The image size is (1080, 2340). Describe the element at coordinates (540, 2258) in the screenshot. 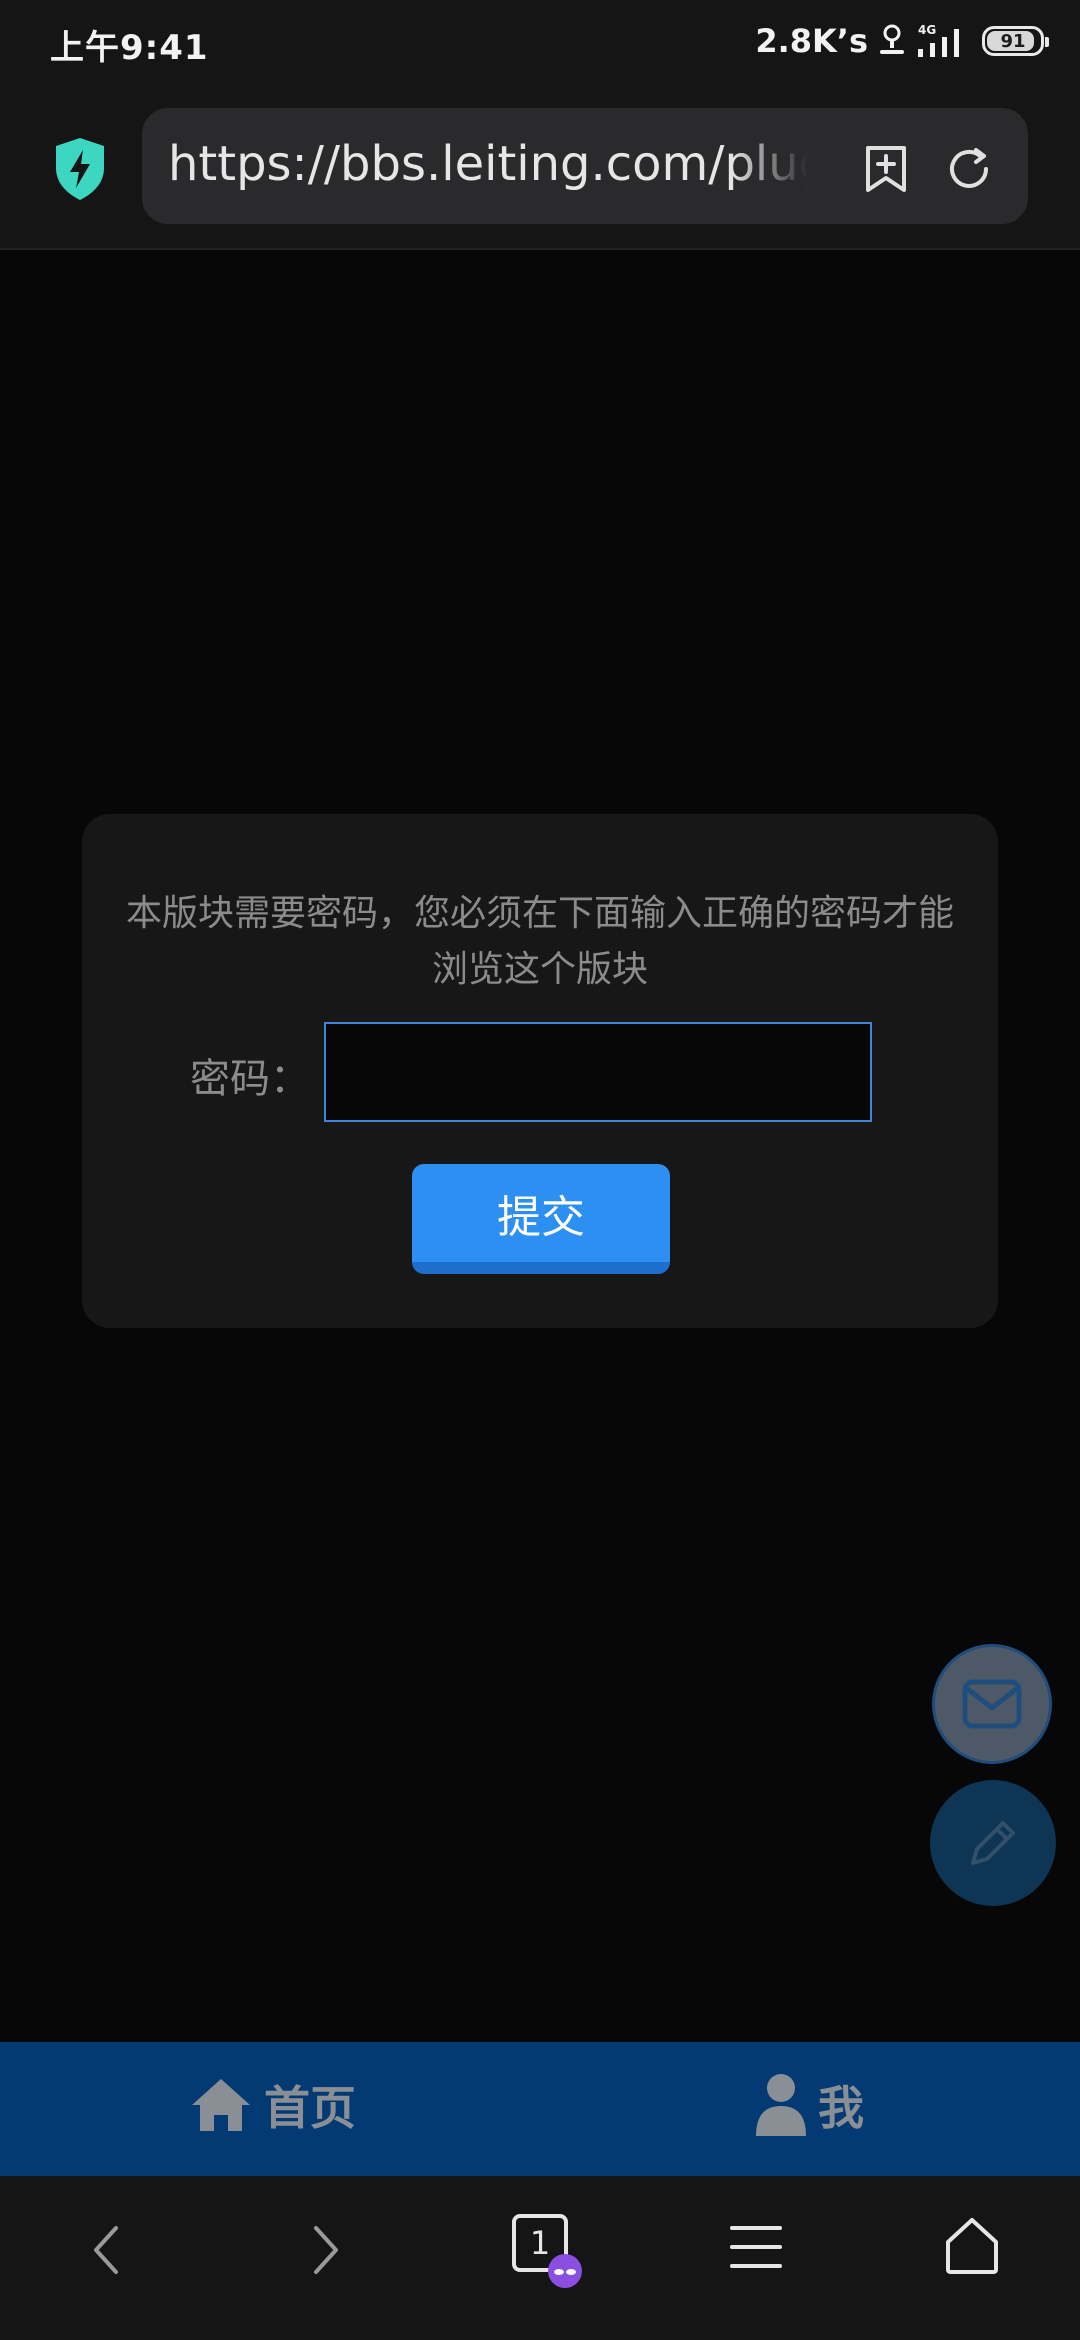

I see `browser-bottom-bar: 1` at that location.